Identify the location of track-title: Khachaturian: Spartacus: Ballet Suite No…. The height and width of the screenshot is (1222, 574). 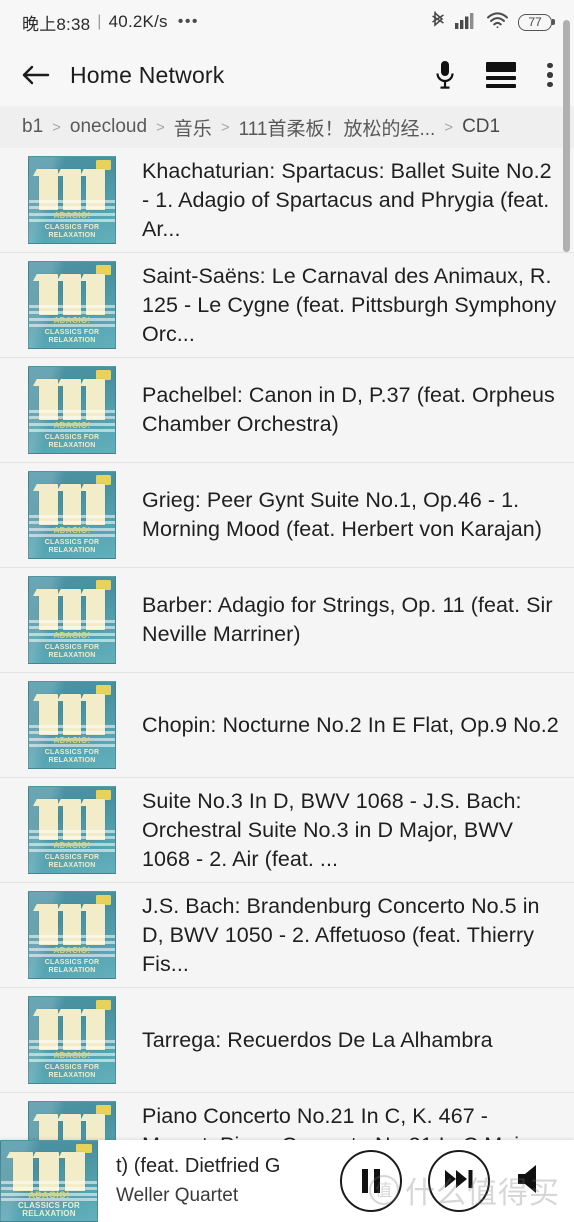
(347, 199).